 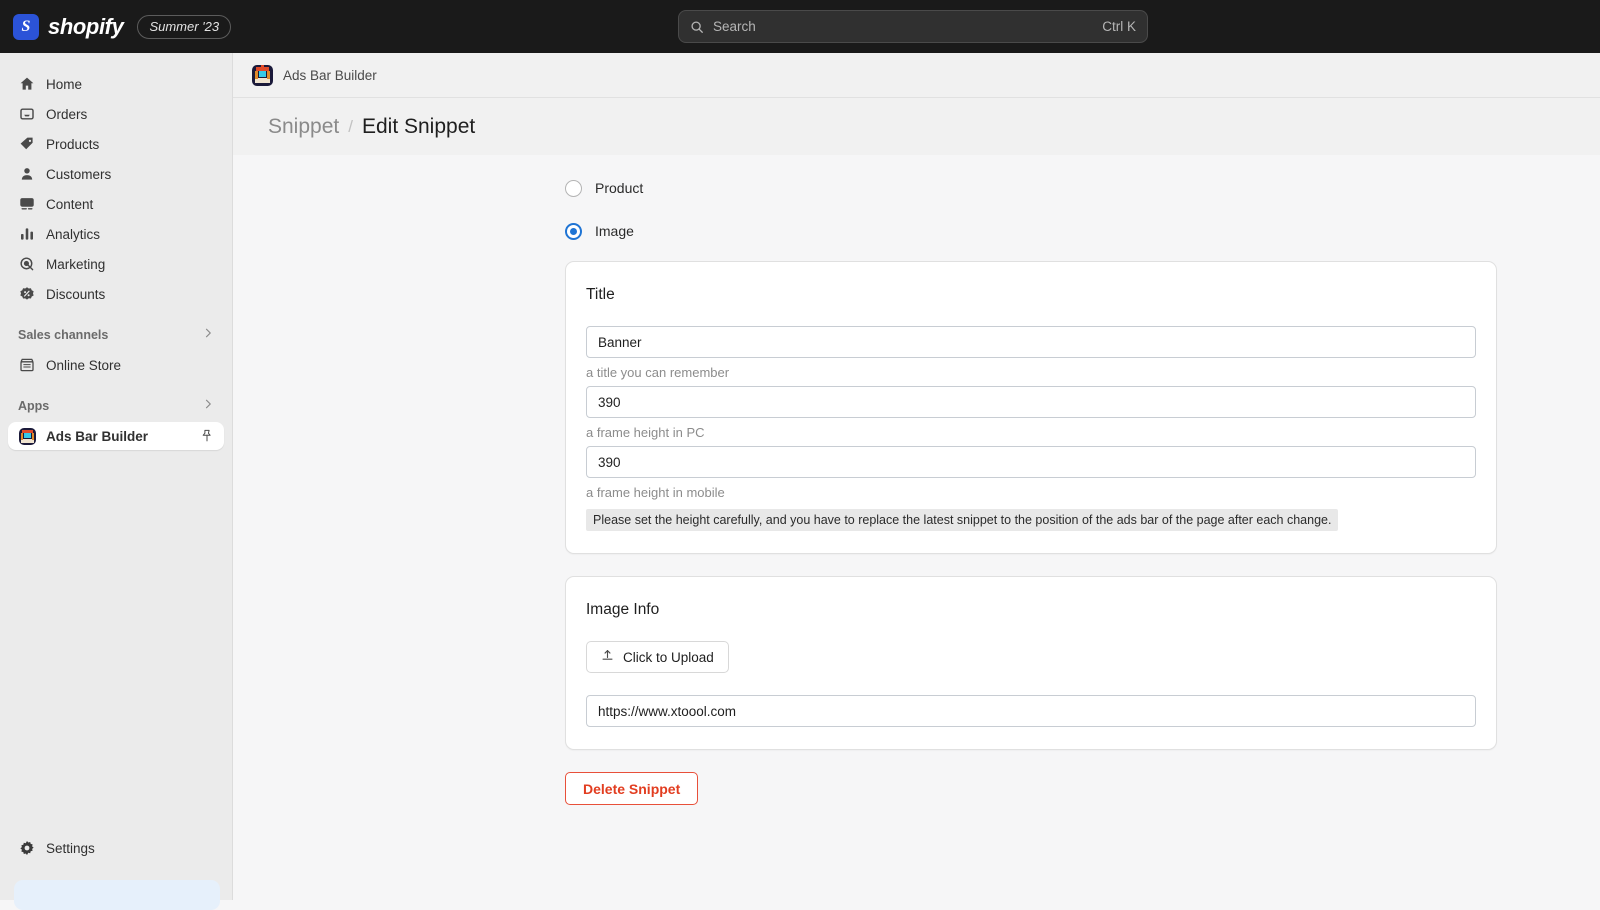 I want to click on click-to-upload-button: Click to Upload, so click(x=657, y=657).